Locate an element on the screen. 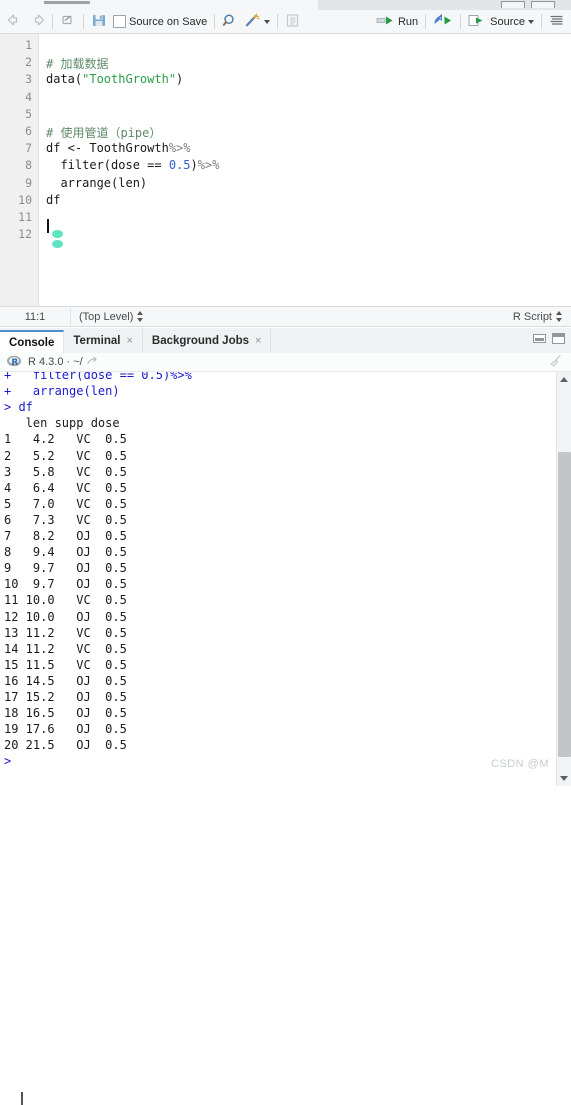 This screenshot has width=571, height=1105. document-outline-icon is located at coordinates (556, 22).